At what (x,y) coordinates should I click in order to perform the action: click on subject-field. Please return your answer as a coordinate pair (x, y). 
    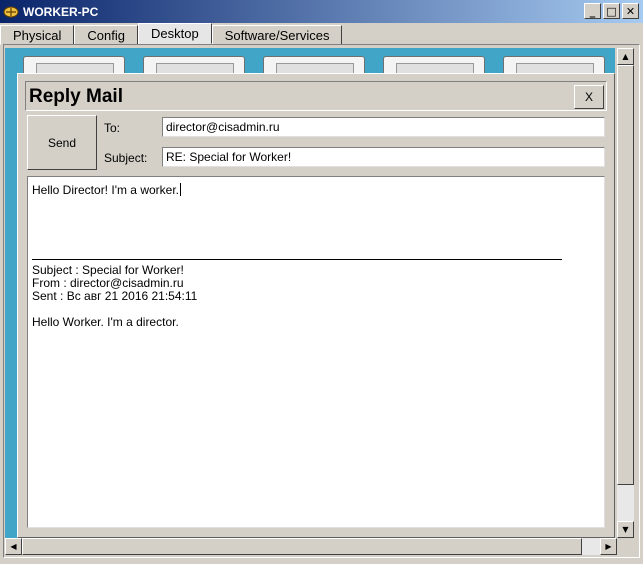
    Looking at the image, I should click on (383, 157).